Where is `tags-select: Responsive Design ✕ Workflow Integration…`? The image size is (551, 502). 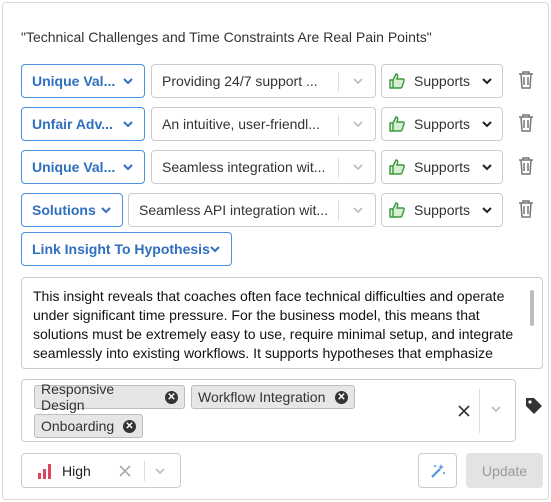 tags-select: Responsive Design ✕ Workflow Integration… is located at coordinates (268, 410).